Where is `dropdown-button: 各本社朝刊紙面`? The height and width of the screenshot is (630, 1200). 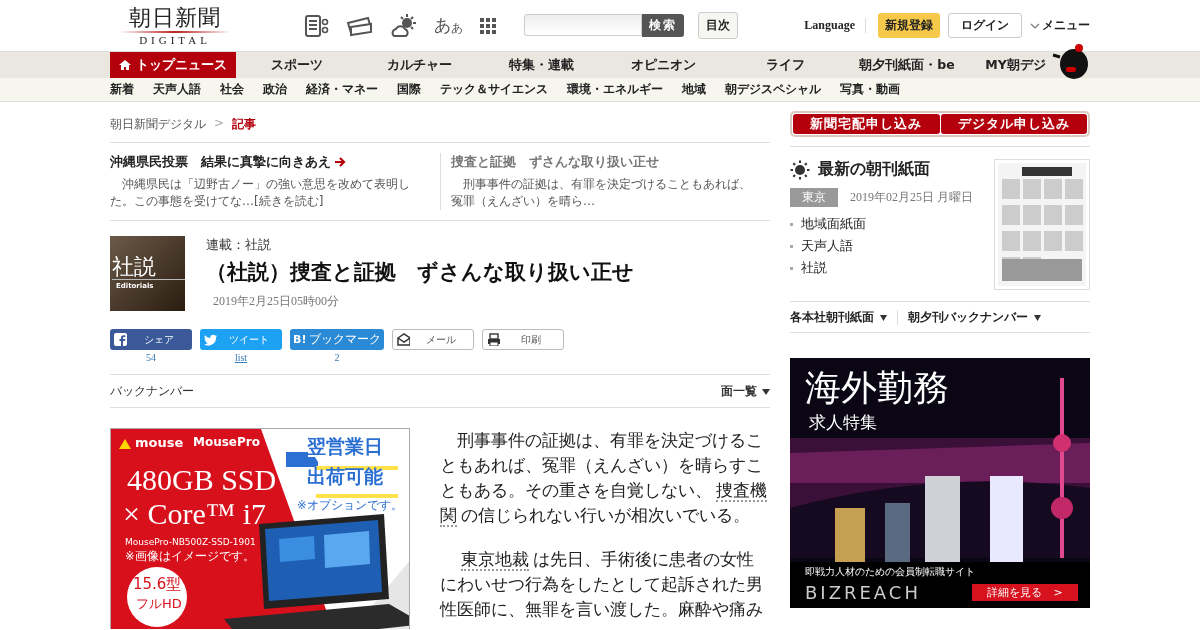
dropdown-button: 各本社朝刊紙面 is located at coordinates (838, 317).